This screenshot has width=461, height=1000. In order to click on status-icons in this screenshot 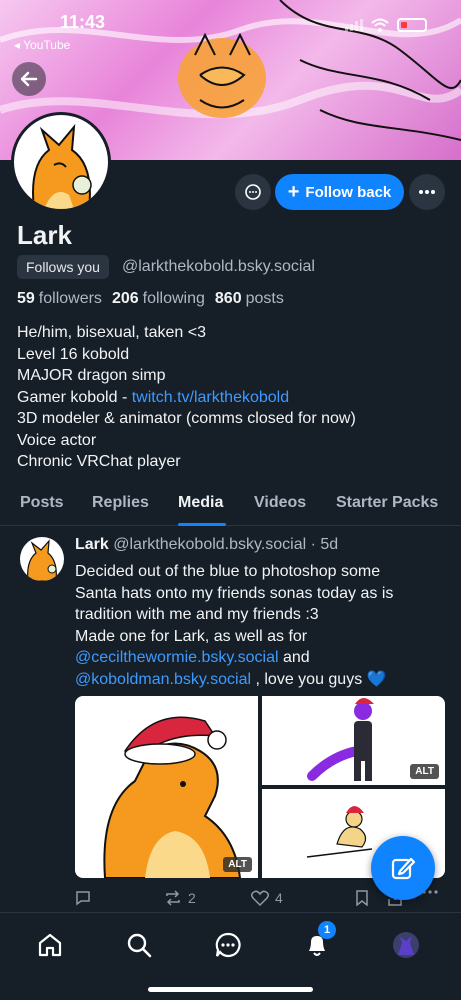, I will do `click(386, 25)`.